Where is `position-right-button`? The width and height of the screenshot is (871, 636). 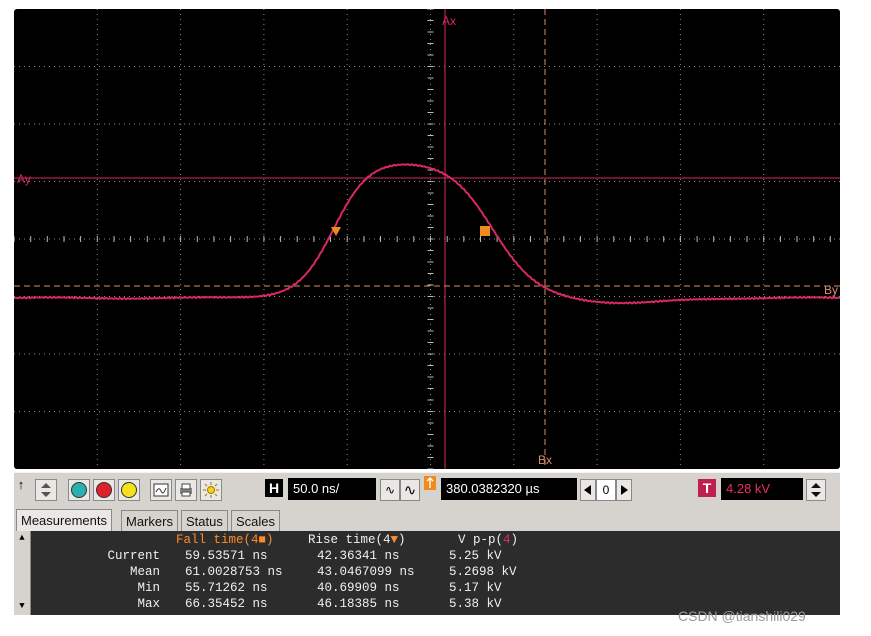
position-right-button is located at coordinates (624, 490).